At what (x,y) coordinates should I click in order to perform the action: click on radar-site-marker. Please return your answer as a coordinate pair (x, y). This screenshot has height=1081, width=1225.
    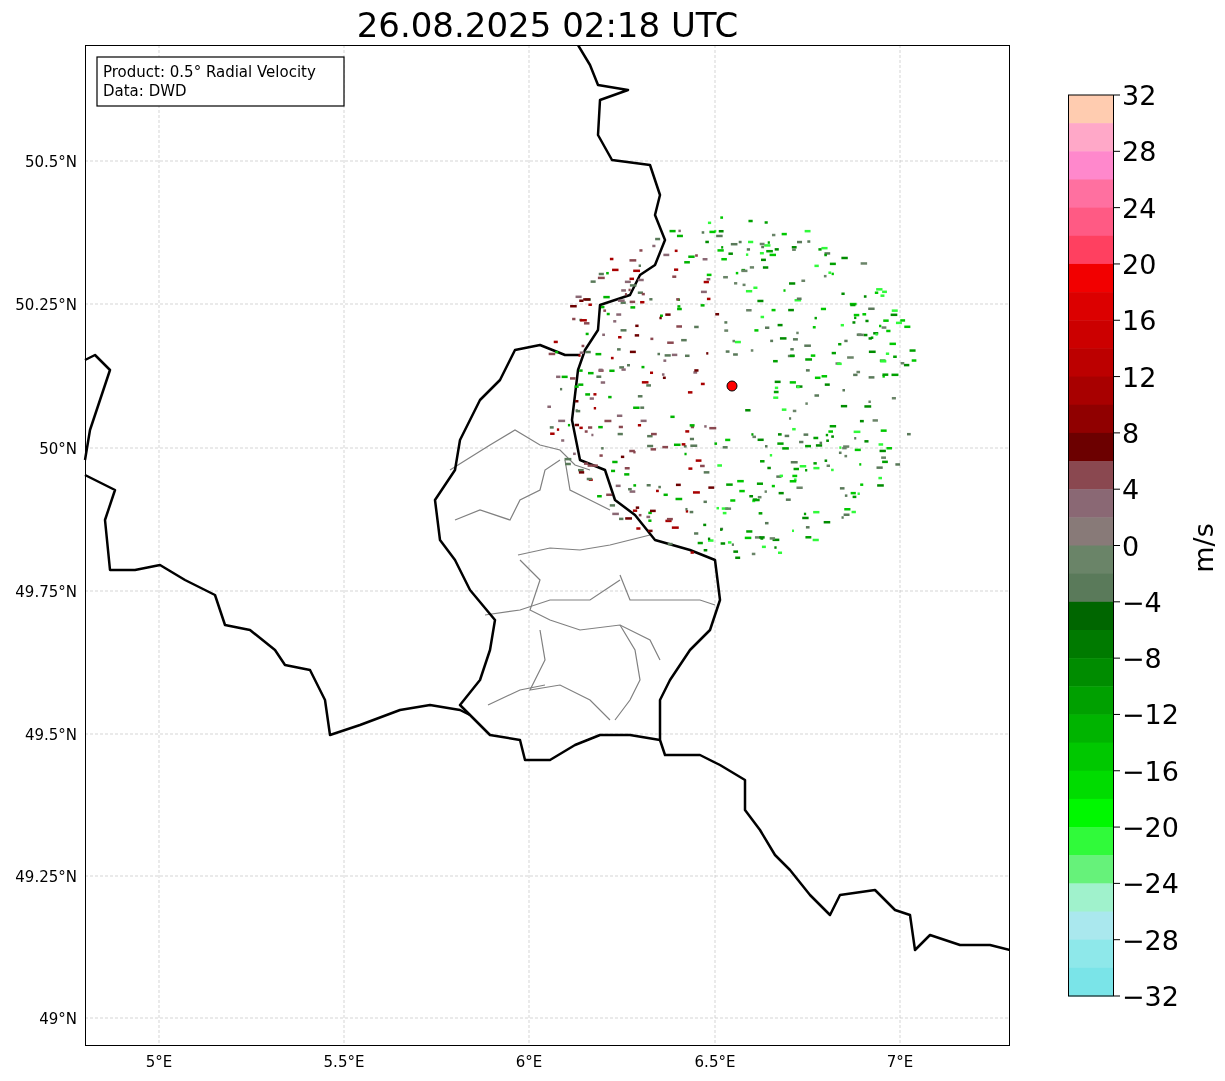
    Looking at the image, I should click on (732, 386).